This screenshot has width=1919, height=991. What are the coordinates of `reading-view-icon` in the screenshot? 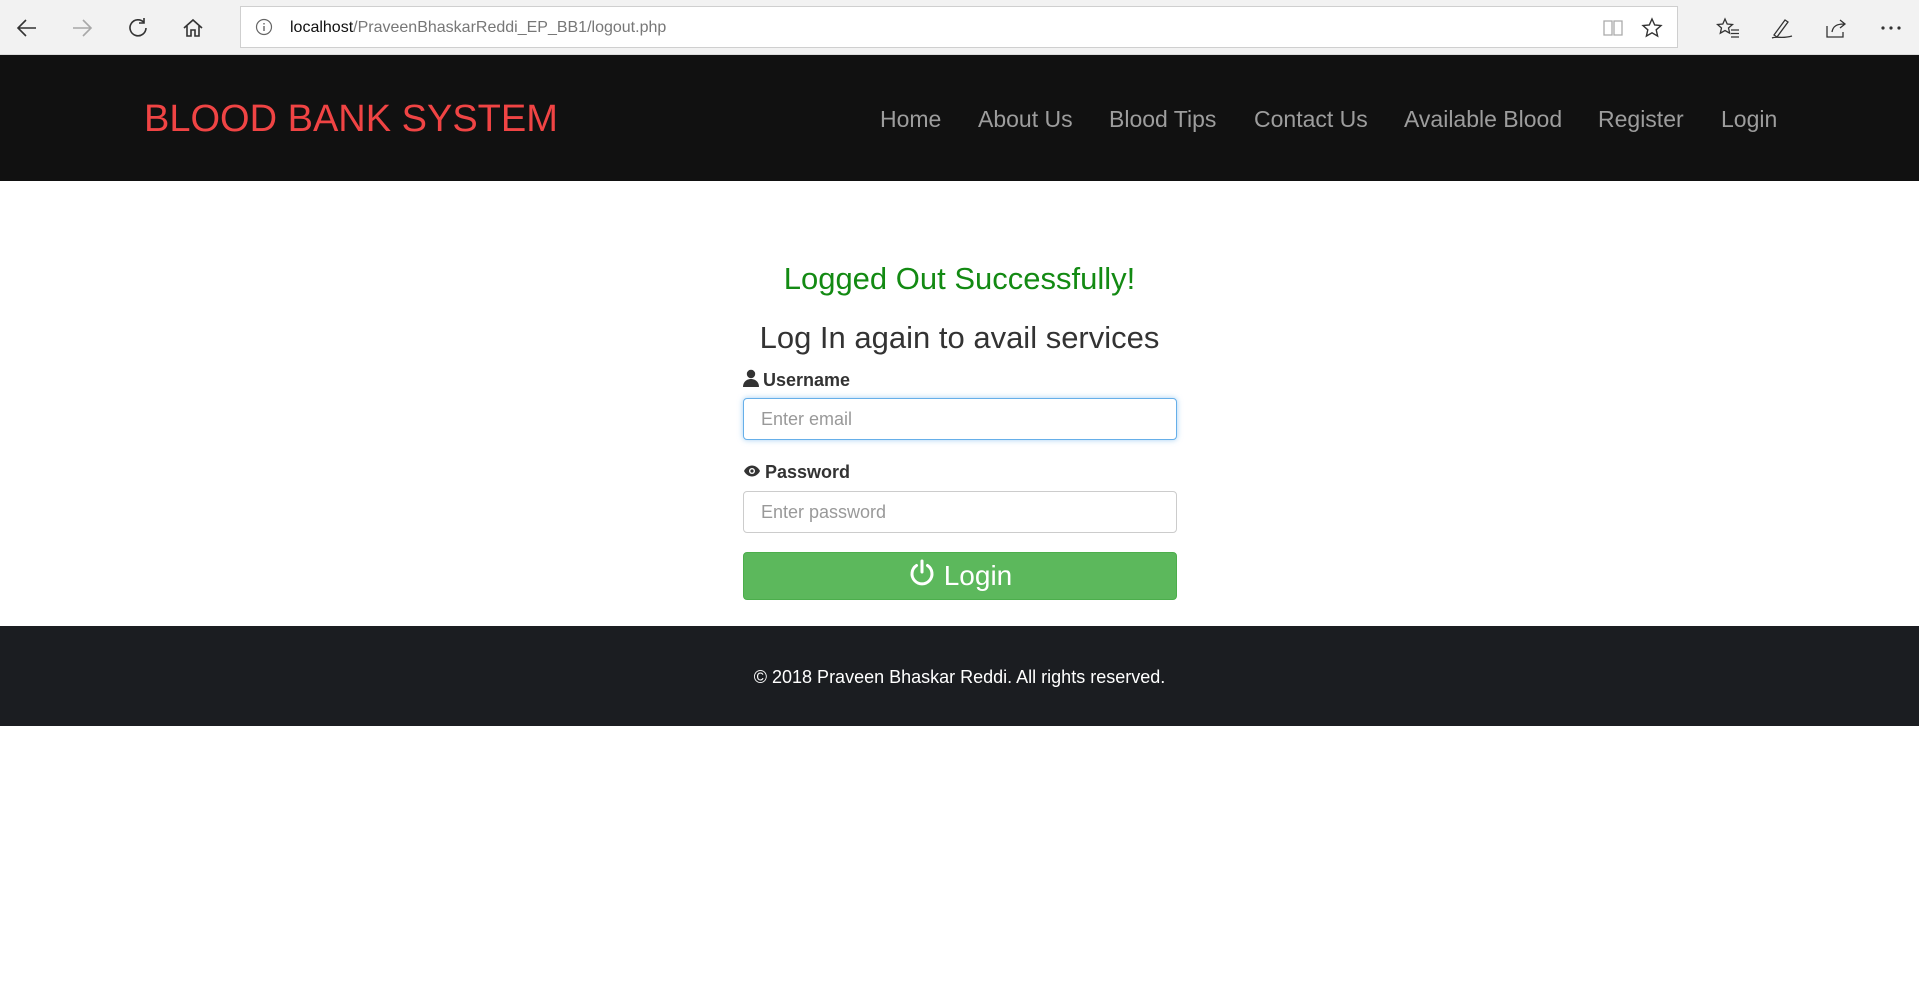 It's located at (1613, 28).